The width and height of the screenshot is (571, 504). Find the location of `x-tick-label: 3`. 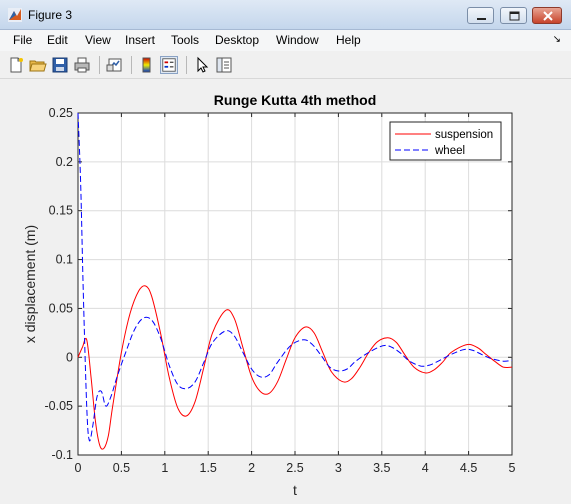

x-tick-label: 3 is located at coordinates (338, 468).